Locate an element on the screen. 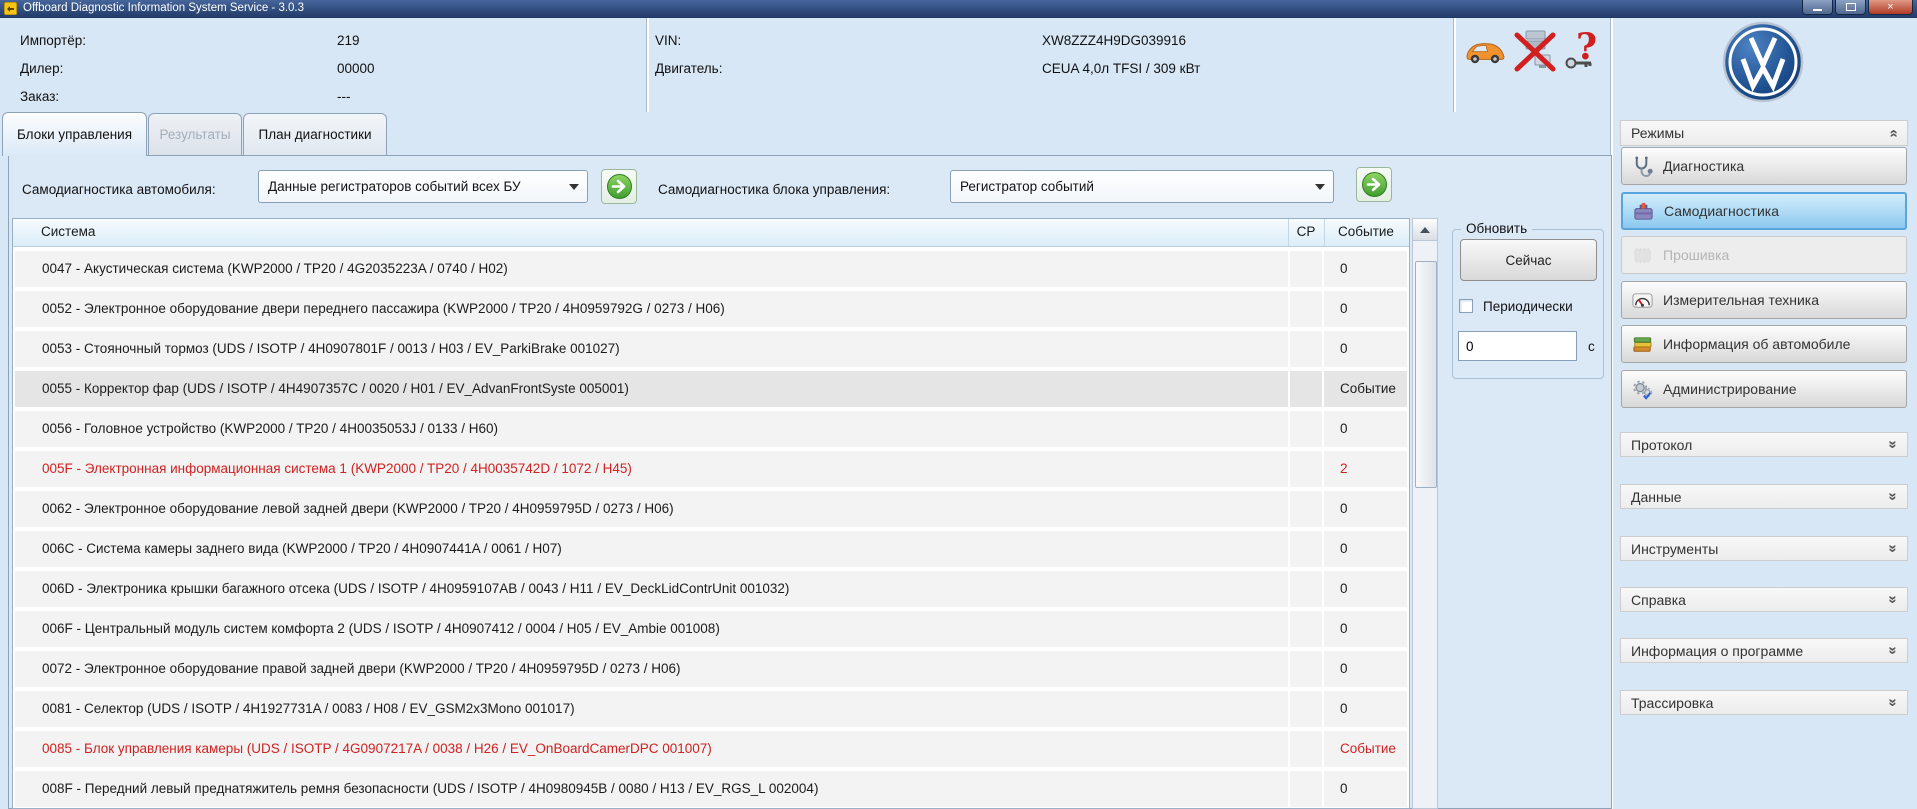  refresh-group-title: Обновить is located at coordinates (1497, 228).